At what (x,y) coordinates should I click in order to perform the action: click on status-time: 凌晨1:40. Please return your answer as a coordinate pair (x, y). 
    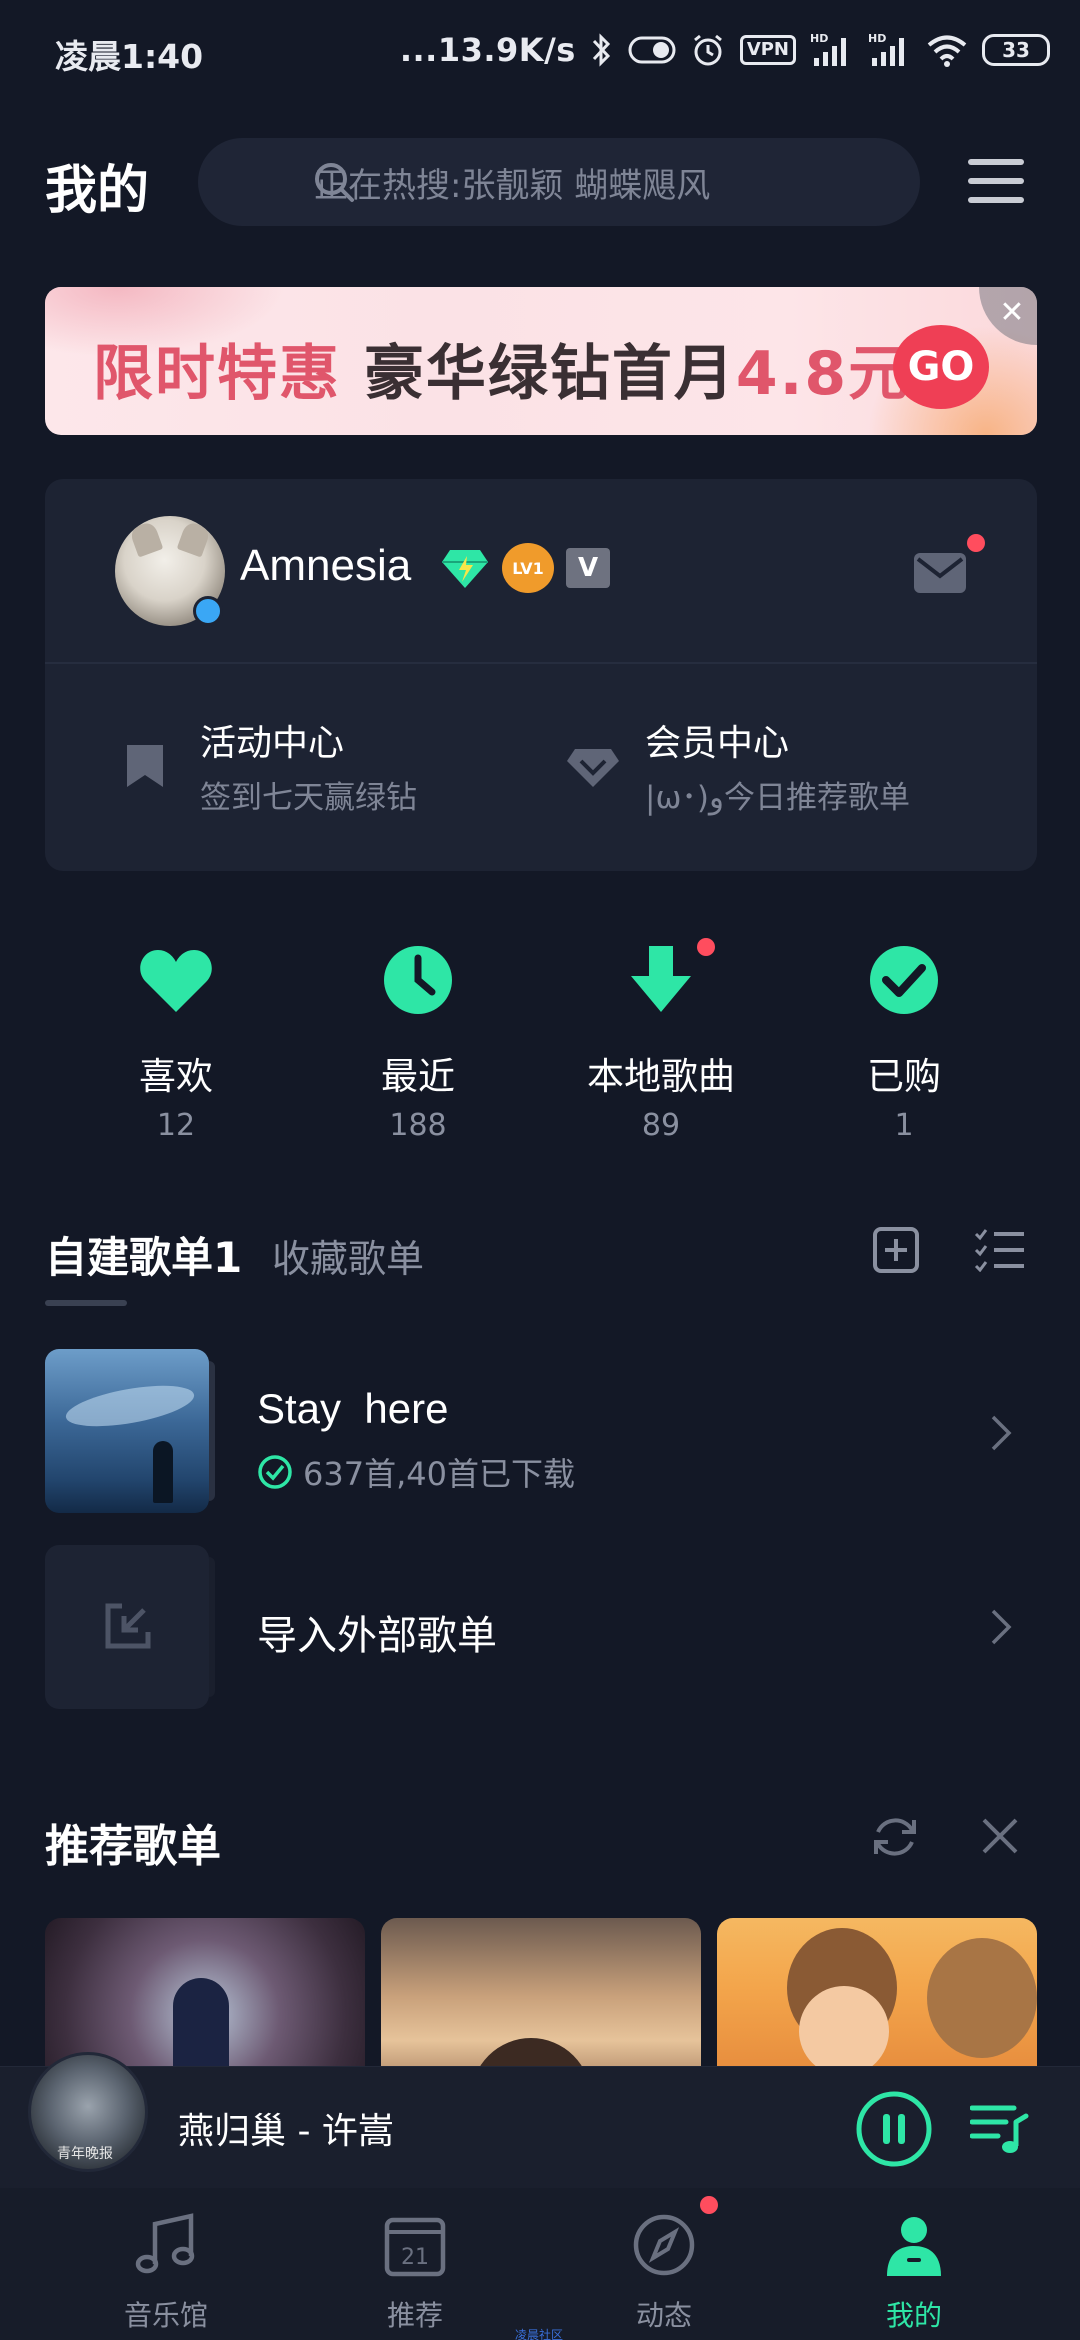
    Looking at the image, I should click on (129, 56).